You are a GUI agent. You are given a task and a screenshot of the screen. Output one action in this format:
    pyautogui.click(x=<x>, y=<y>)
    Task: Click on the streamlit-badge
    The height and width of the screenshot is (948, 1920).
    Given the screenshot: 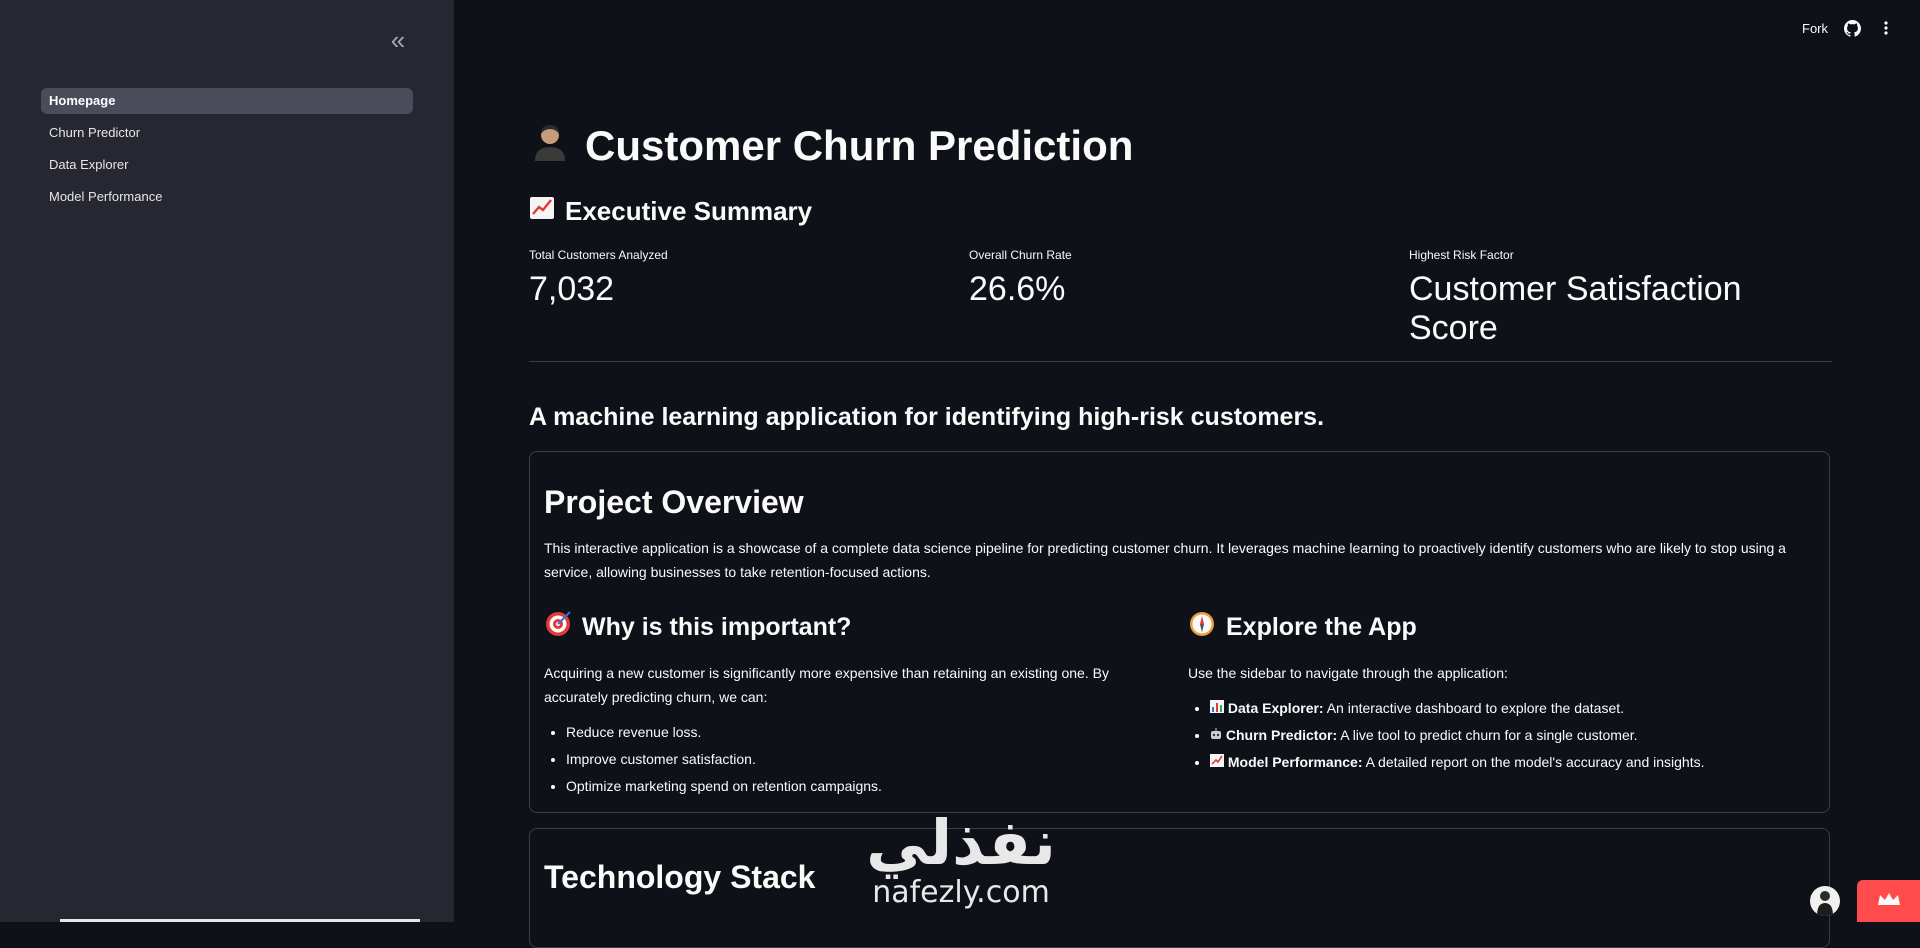 What is the action you would take?
    pyautogui.click(x=1888, y=901)
    